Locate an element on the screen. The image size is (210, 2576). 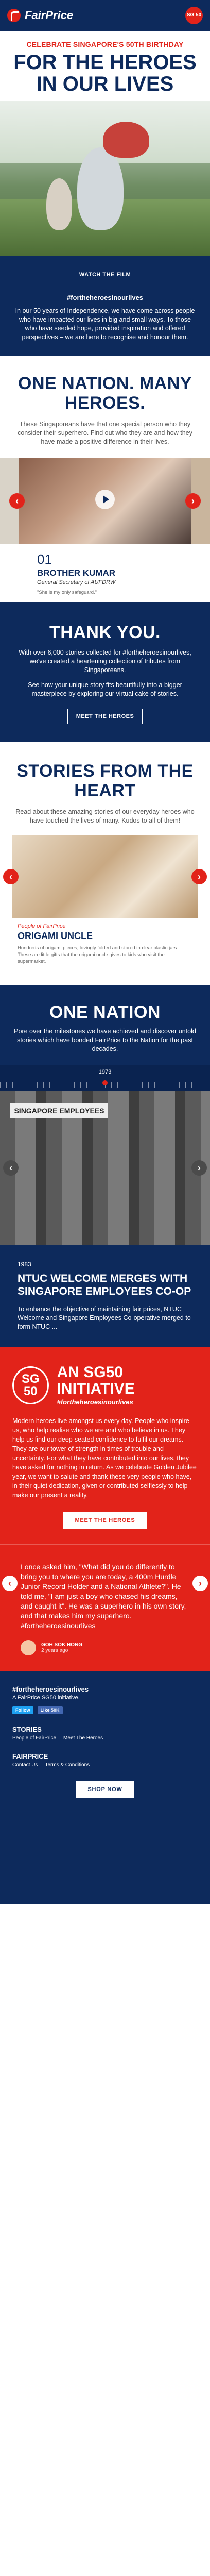
timeline-prev-button: ‹ is located at coordinates (11, 1168).